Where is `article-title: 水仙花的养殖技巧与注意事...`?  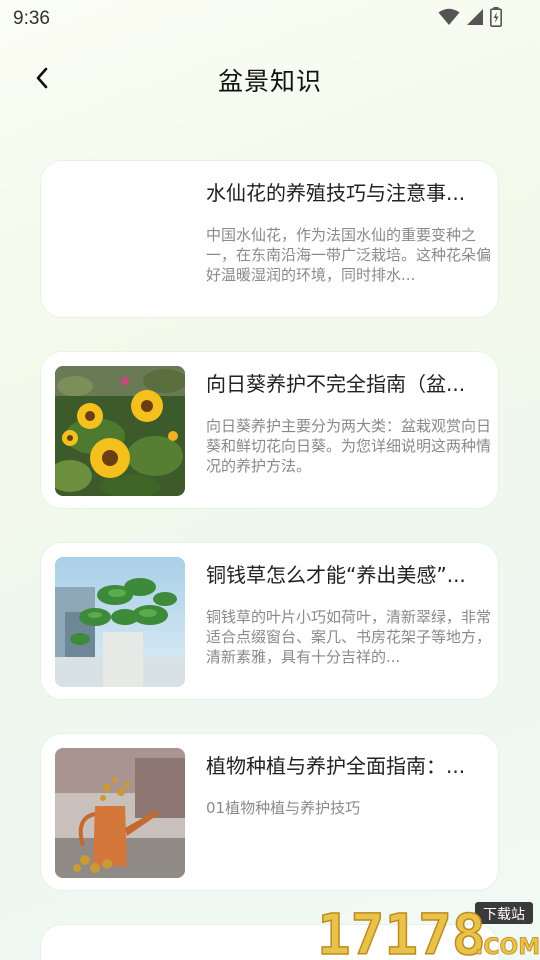 article-title: 水仙花的养殖技巧与注意事... is located at coordinates (336, 193).